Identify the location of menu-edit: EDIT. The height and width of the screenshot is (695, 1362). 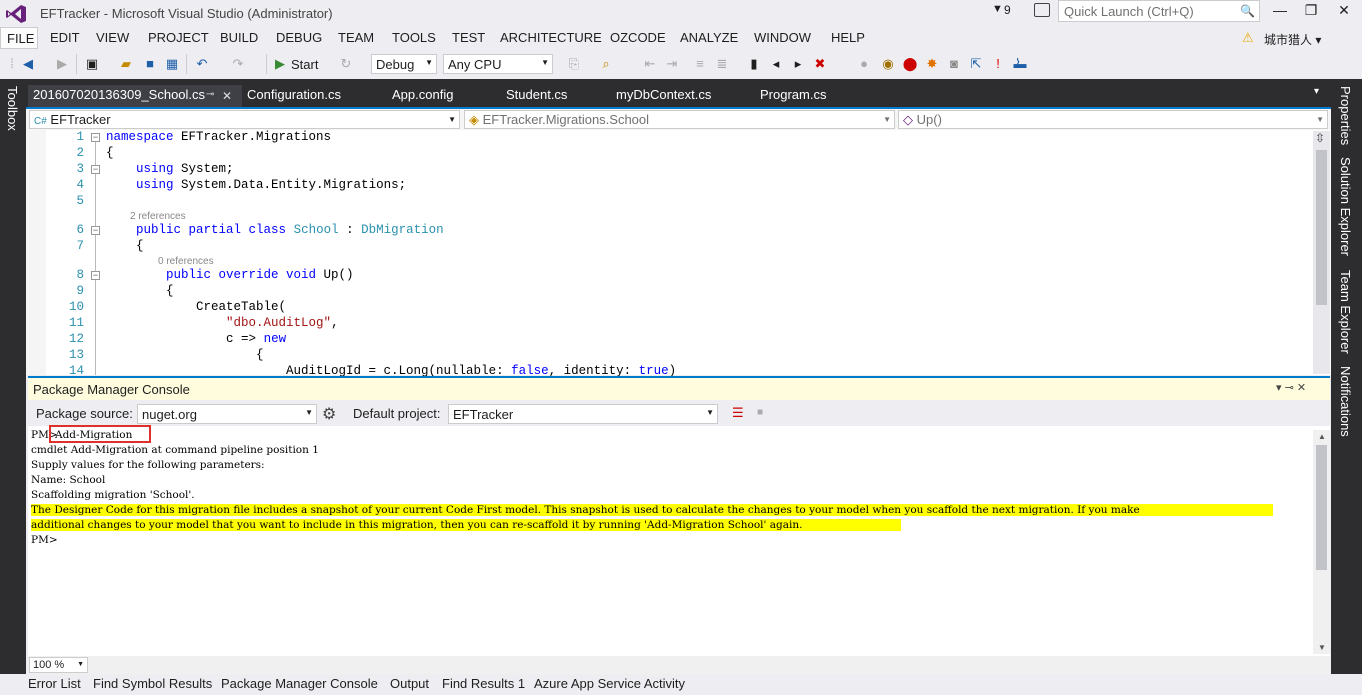
(65, 37).